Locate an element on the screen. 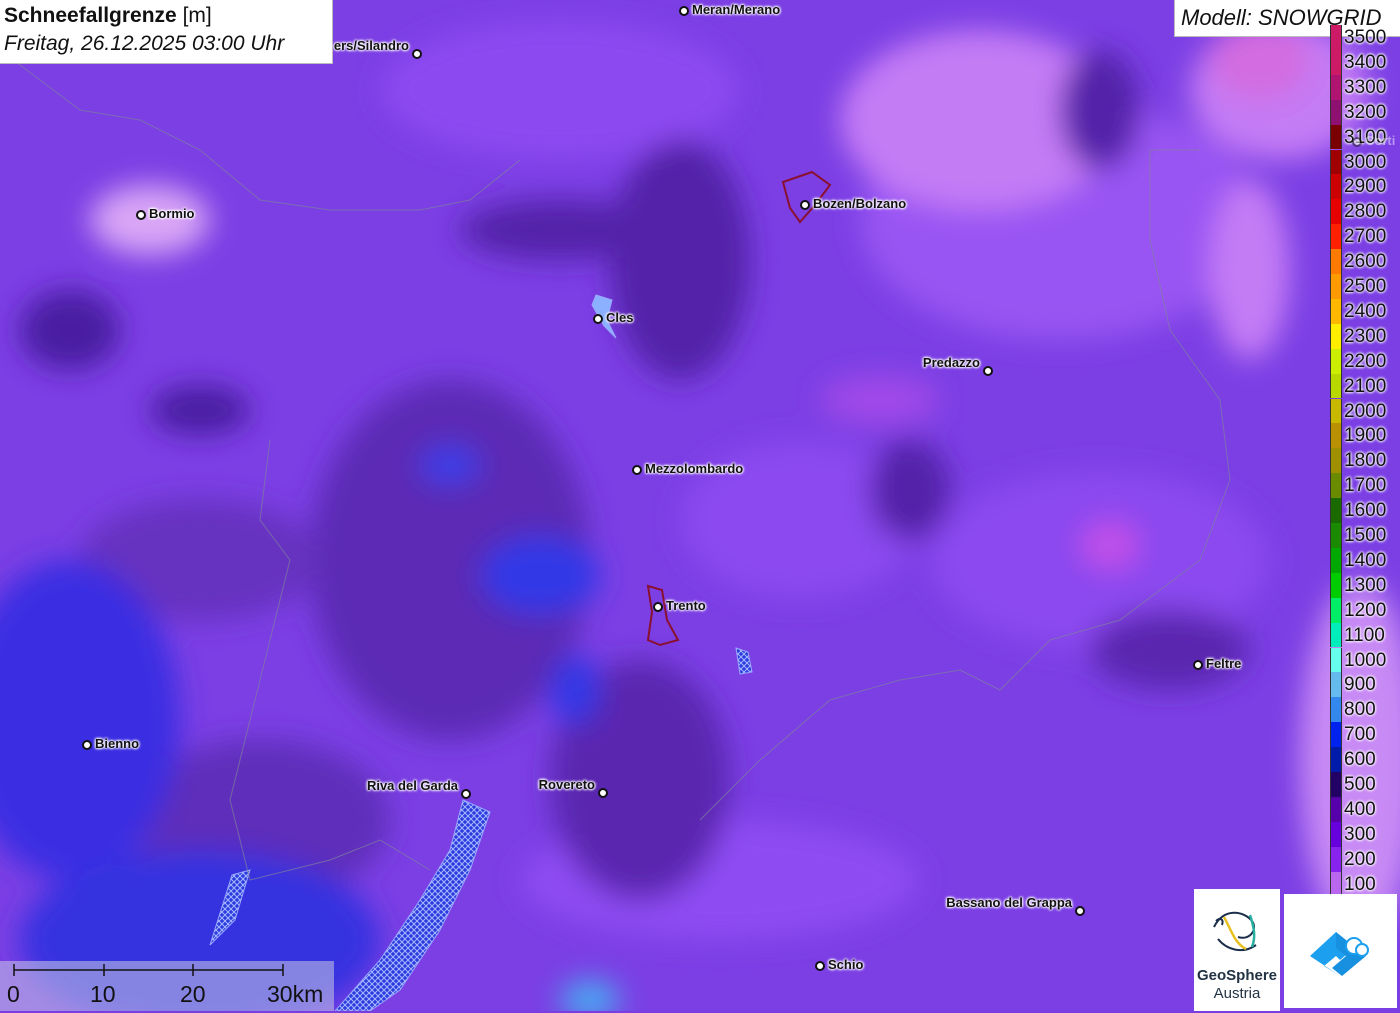 This screenshot has height=1013, width=1400. legend-label: 3200 is located at coordinates (1365, 112).